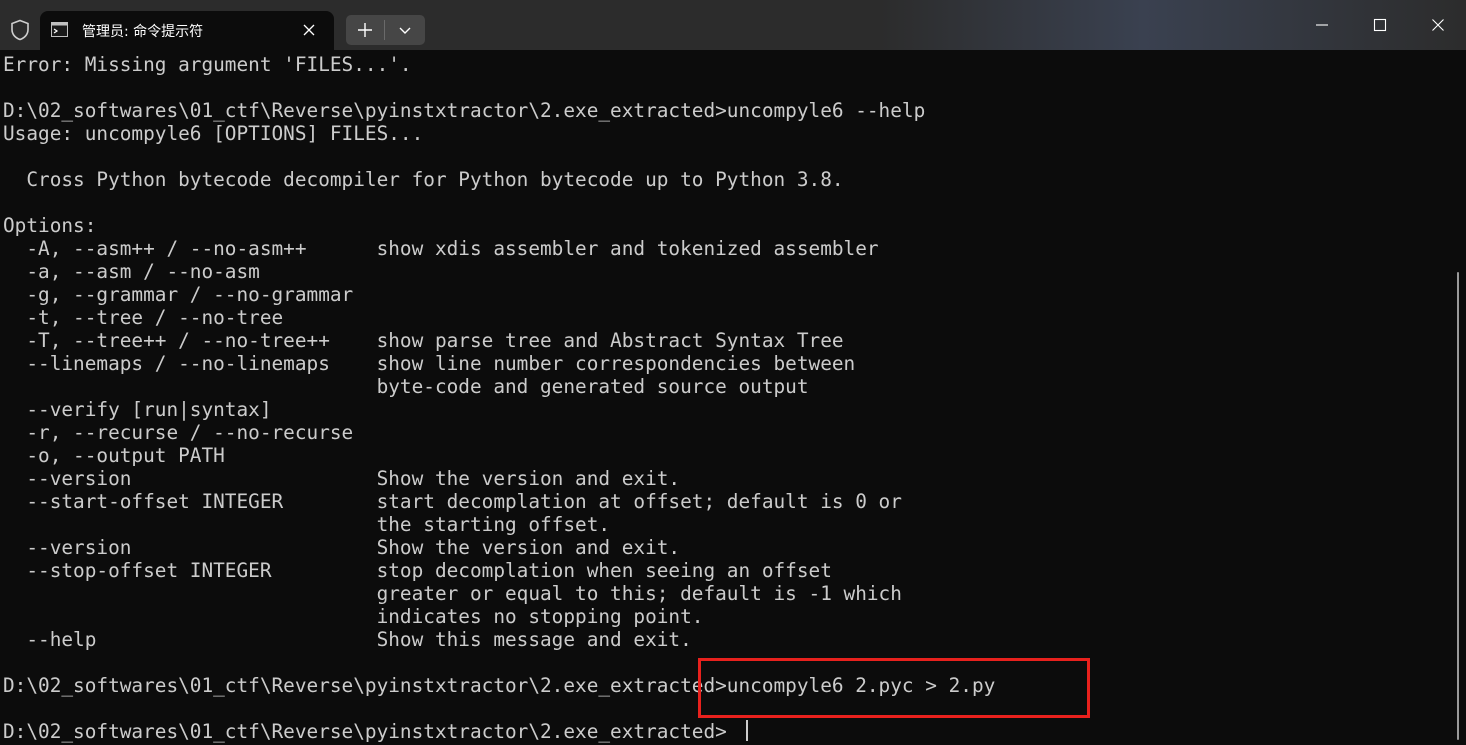  Describe the element at coordinates (894, 688) in the screenshot. I see `highlight-annotation` at that location.